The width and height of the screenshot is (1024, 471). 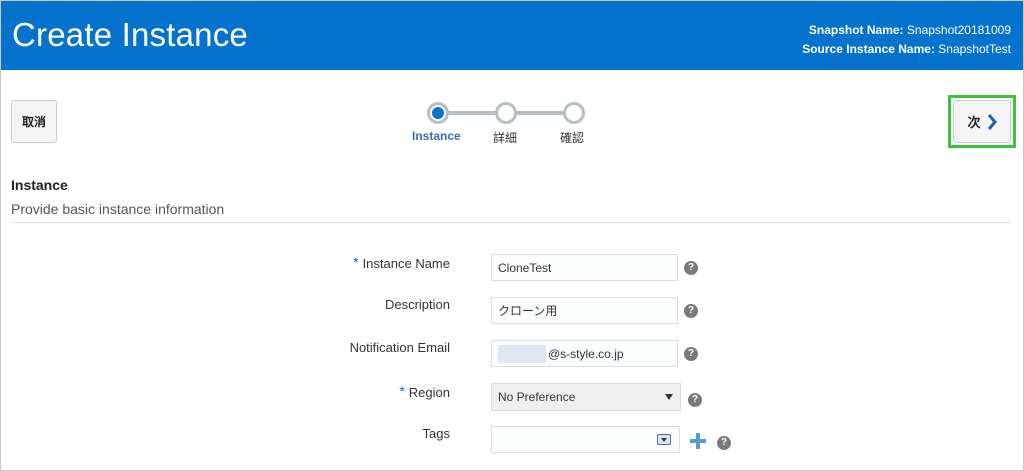 I want to click on snapshot-name-label: Snapshot Name:, so click(x=856, y=30).